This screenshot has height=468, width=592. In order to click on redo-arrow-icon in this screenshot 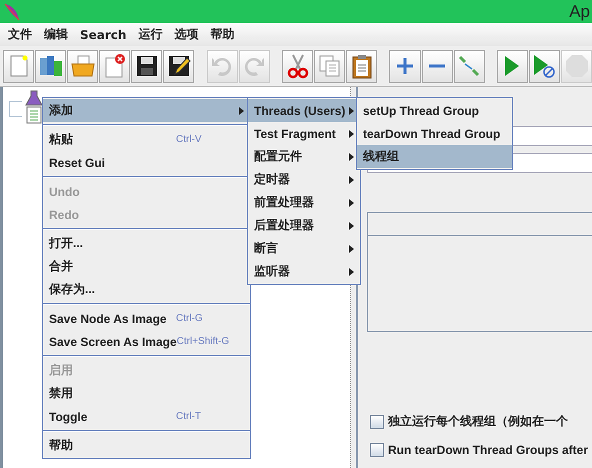, I will do `click(254, 66)`.